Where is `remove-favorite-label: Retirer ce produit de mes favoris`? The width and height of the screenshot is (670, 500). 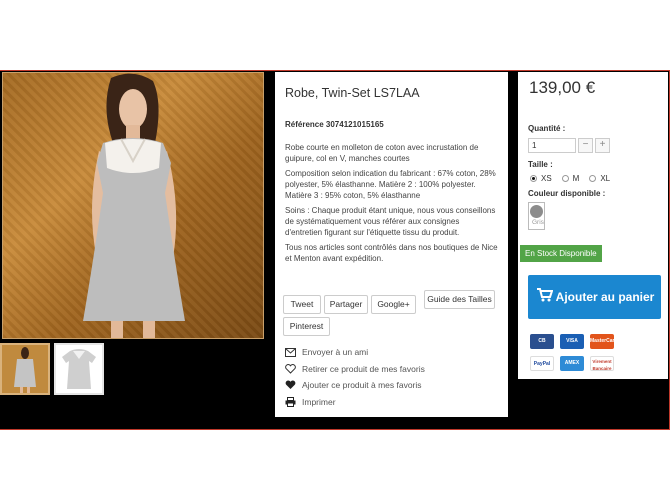
remove-favorite-label: Retirer ce produit de mes favoris is located at coordinates (363, 368).